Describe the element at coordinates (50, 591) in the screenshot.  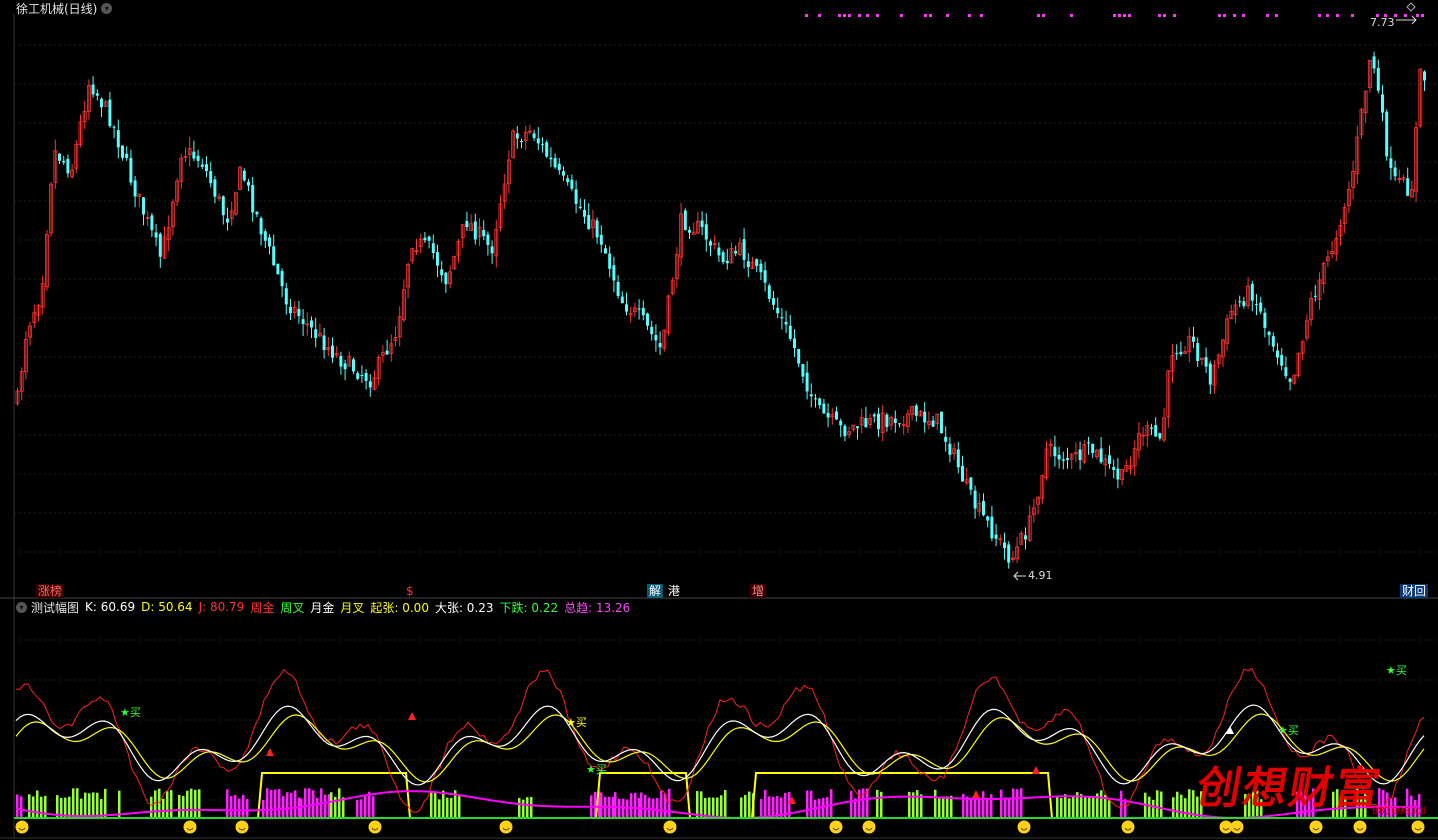
I see `badge-zhangbang: 涨榜` at that location.